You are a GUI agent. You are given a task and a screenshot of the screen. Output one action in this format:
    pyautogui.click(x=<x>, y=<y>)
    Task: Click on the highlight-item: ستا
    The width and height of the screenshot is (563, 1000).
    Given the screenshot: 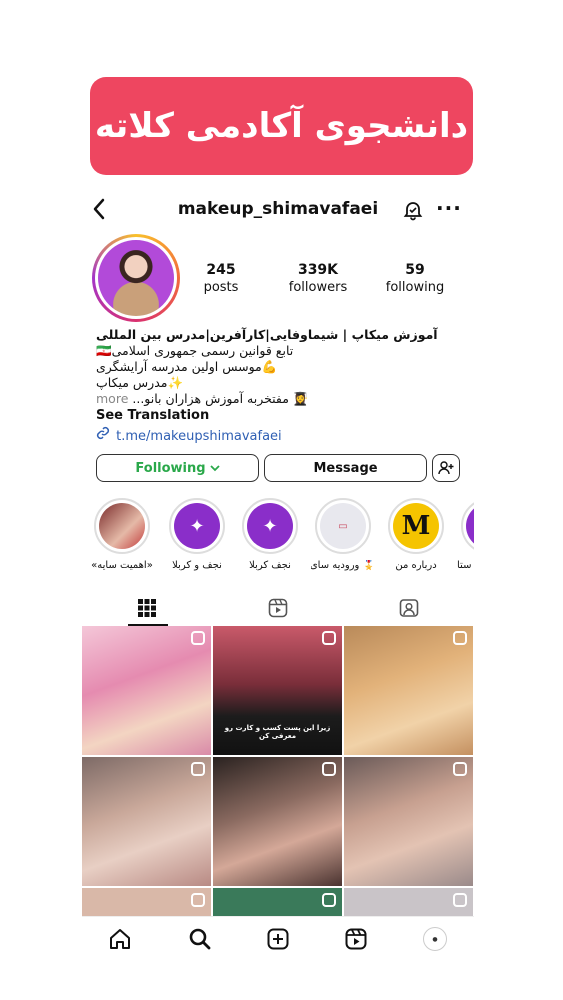 What is the action you would take?
    pyautogui.click(x=465, y=534)
    